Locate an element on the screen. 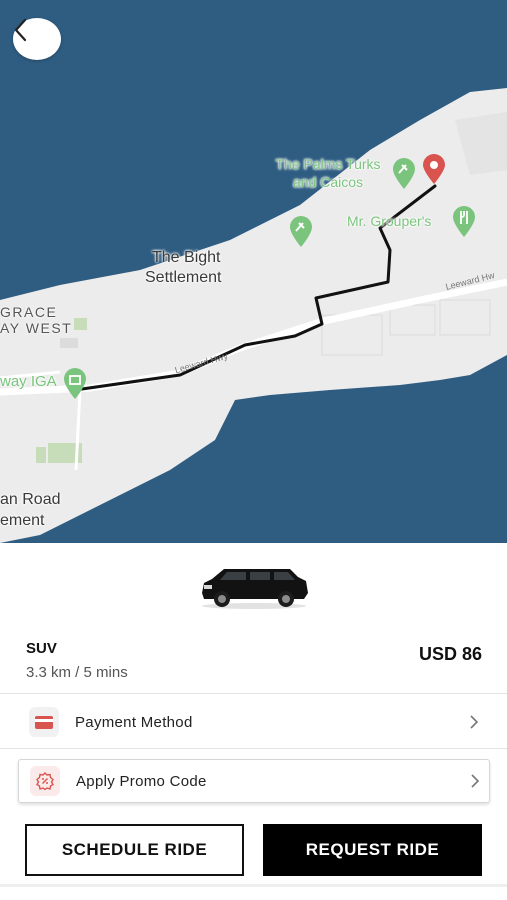  poi-label-palms: The Palms Turks and Caicos is located at coordinates (328, 173).